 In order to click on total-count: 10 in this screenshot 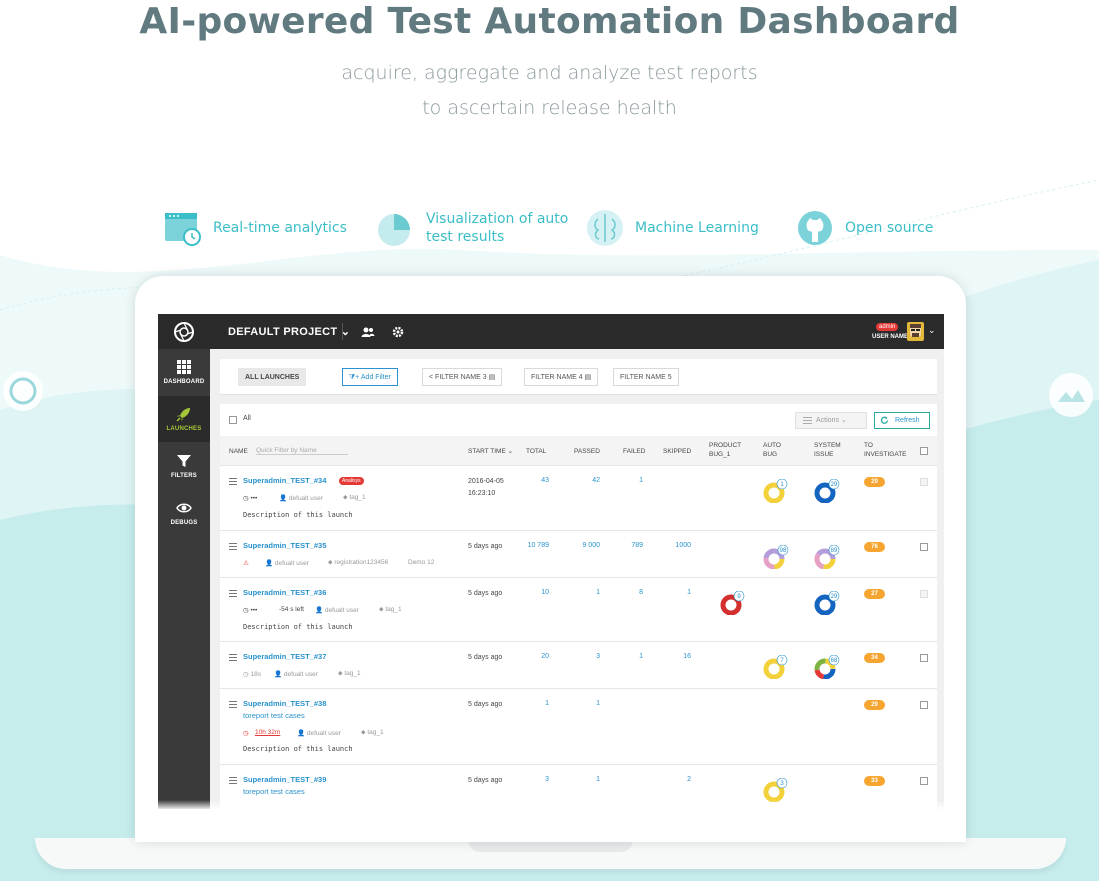, I will do `click(534, 592)`.